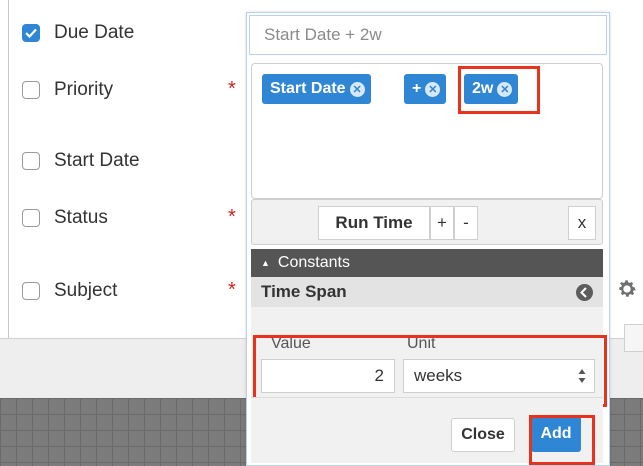 The width and height of the screenshot is (643, 466). I want to click on field-label: Priority, so click(84, 89).